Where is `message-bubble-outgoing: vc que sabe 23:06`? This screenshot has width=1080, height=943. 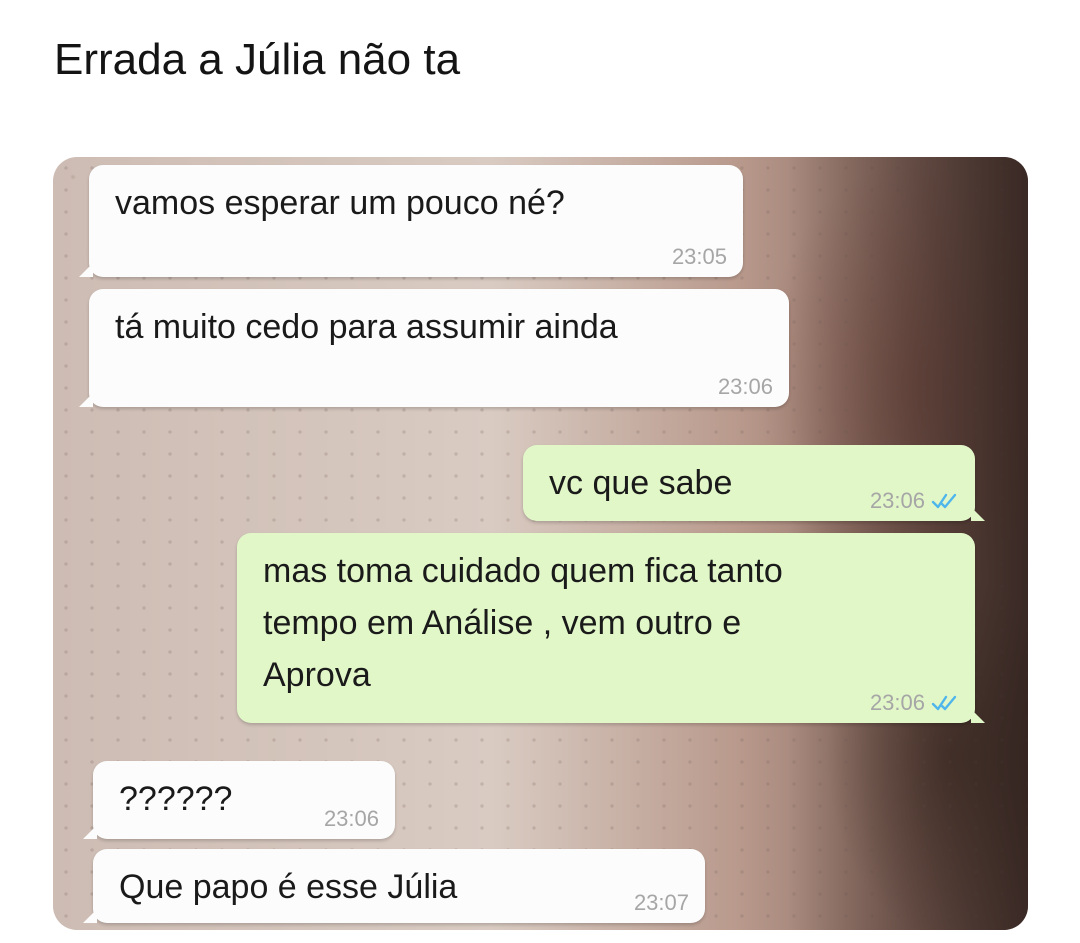
message-bubble-outgoing: vc que sabe 23:06 is located at coordinates (754, 483).